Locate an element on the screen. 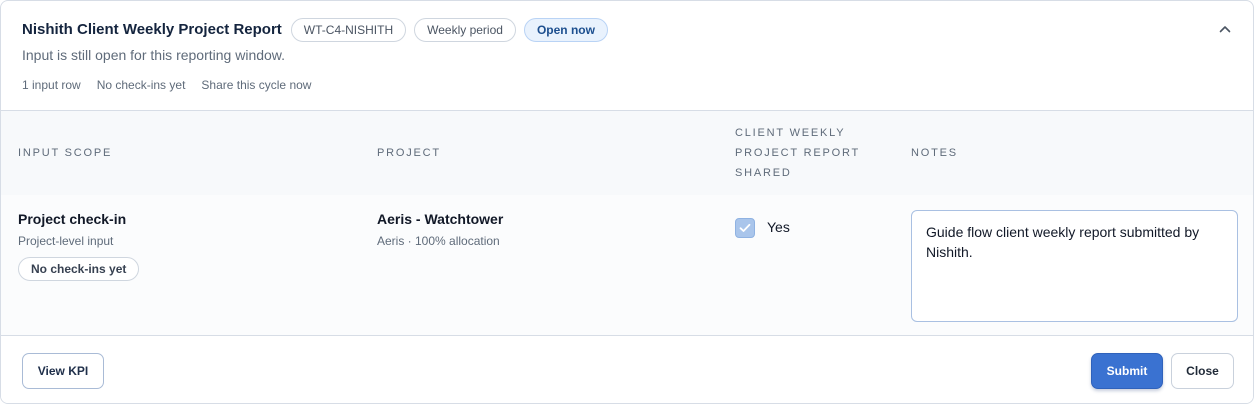  project-subtitle: Aeris · 100% allocation is located at coordinates (438, 241).